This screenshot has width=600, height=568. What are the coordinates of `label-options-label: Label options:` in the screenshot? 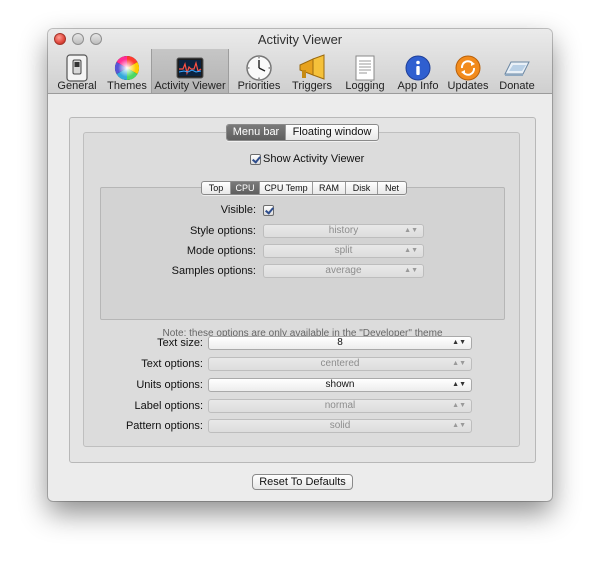 It's located at (169, 406).